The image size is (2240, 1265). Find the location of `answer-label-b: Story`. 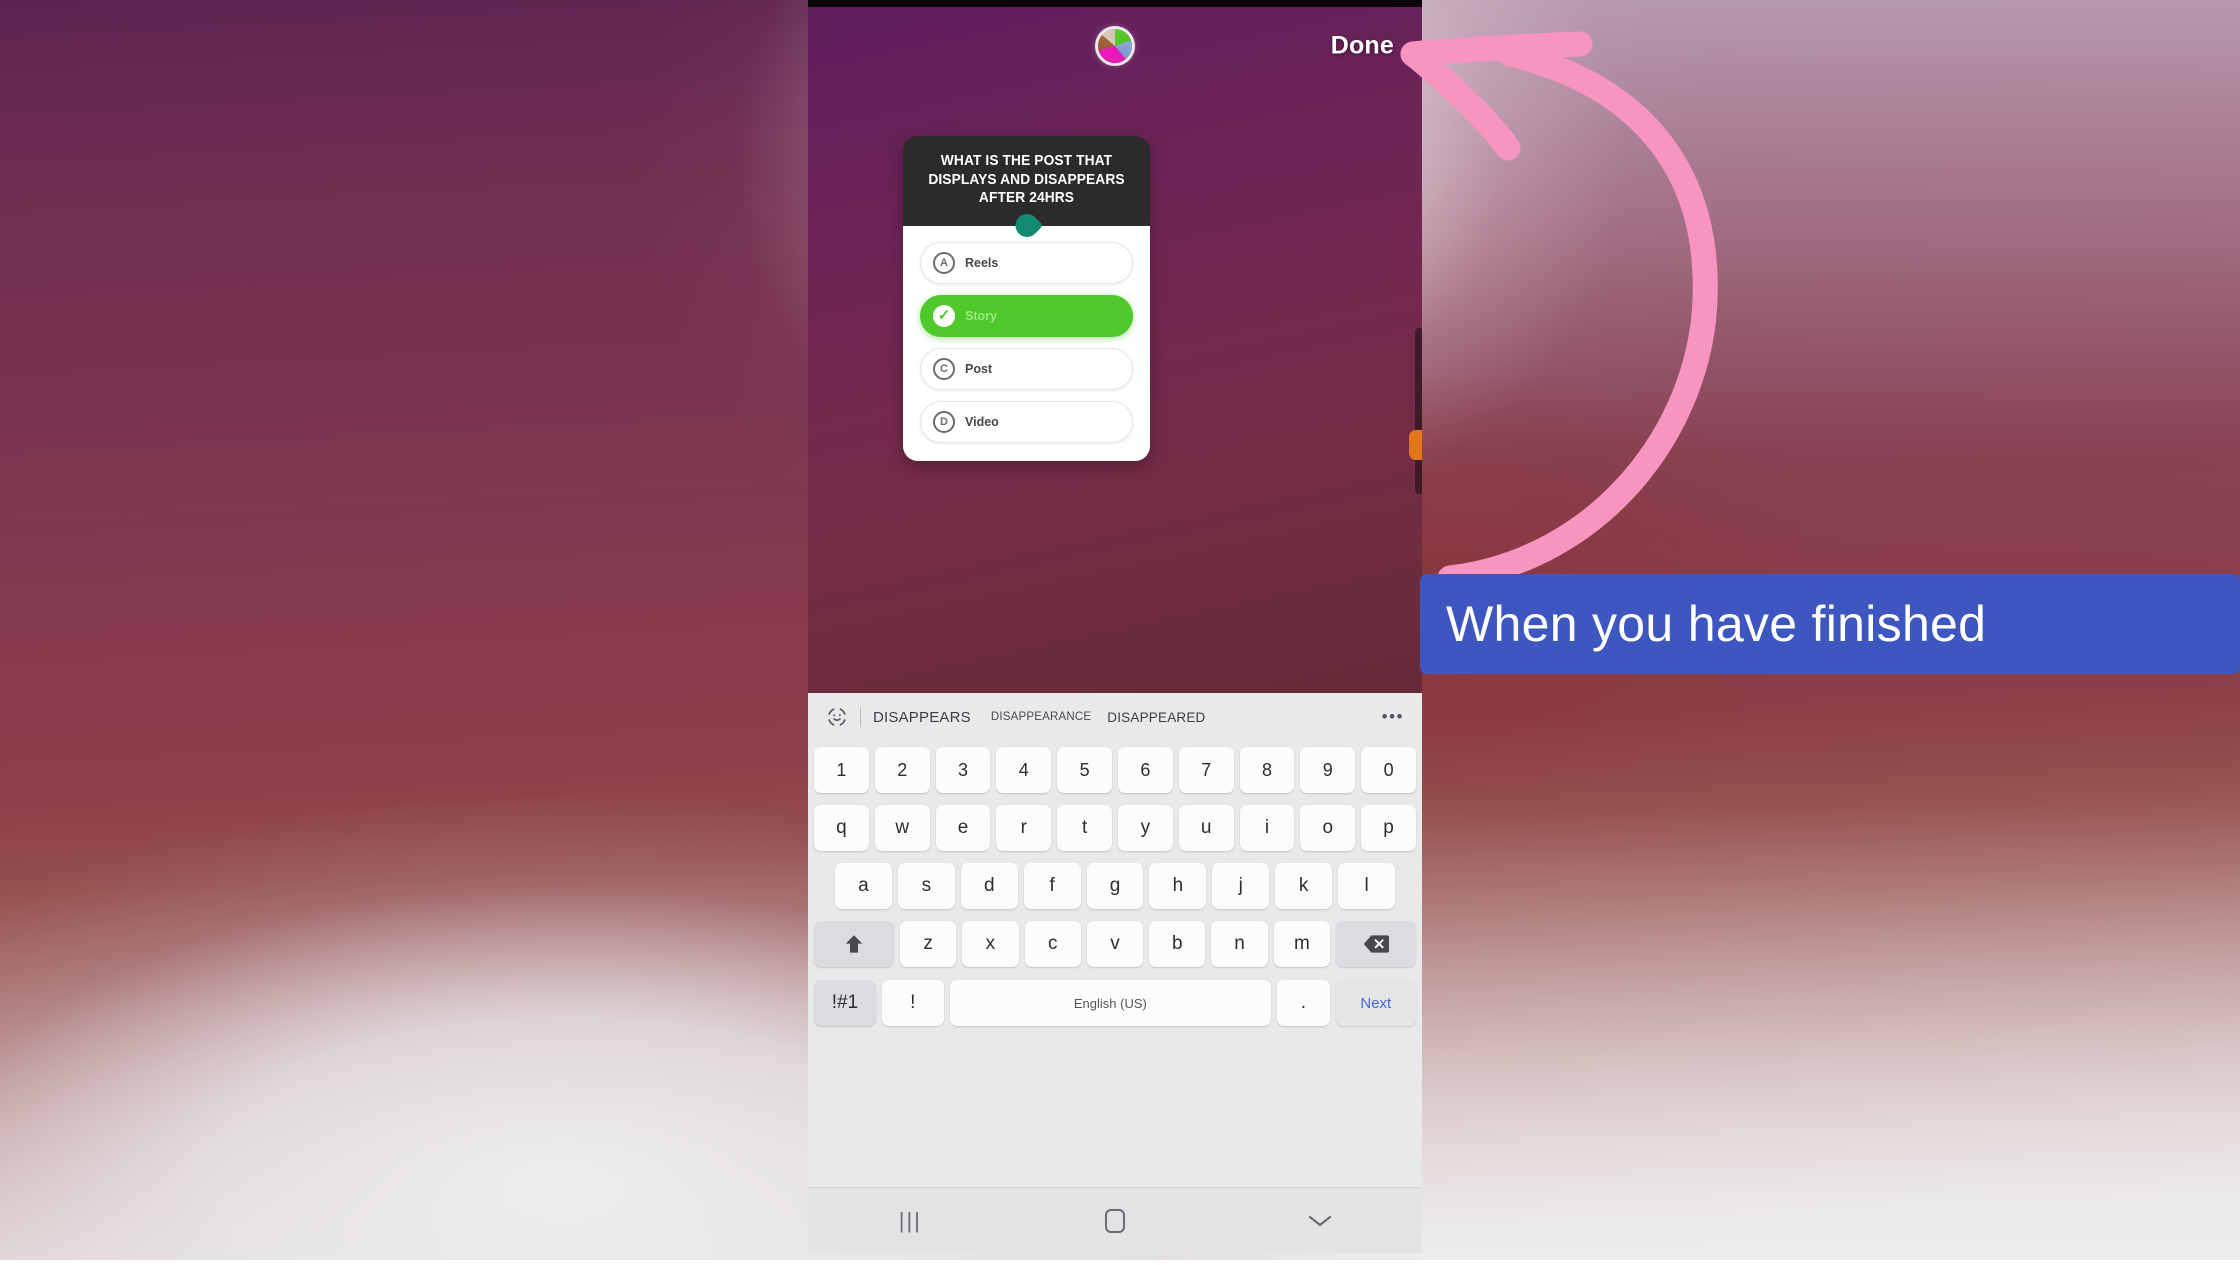

answer-label-b: Story is located at coordinates (981, 316).